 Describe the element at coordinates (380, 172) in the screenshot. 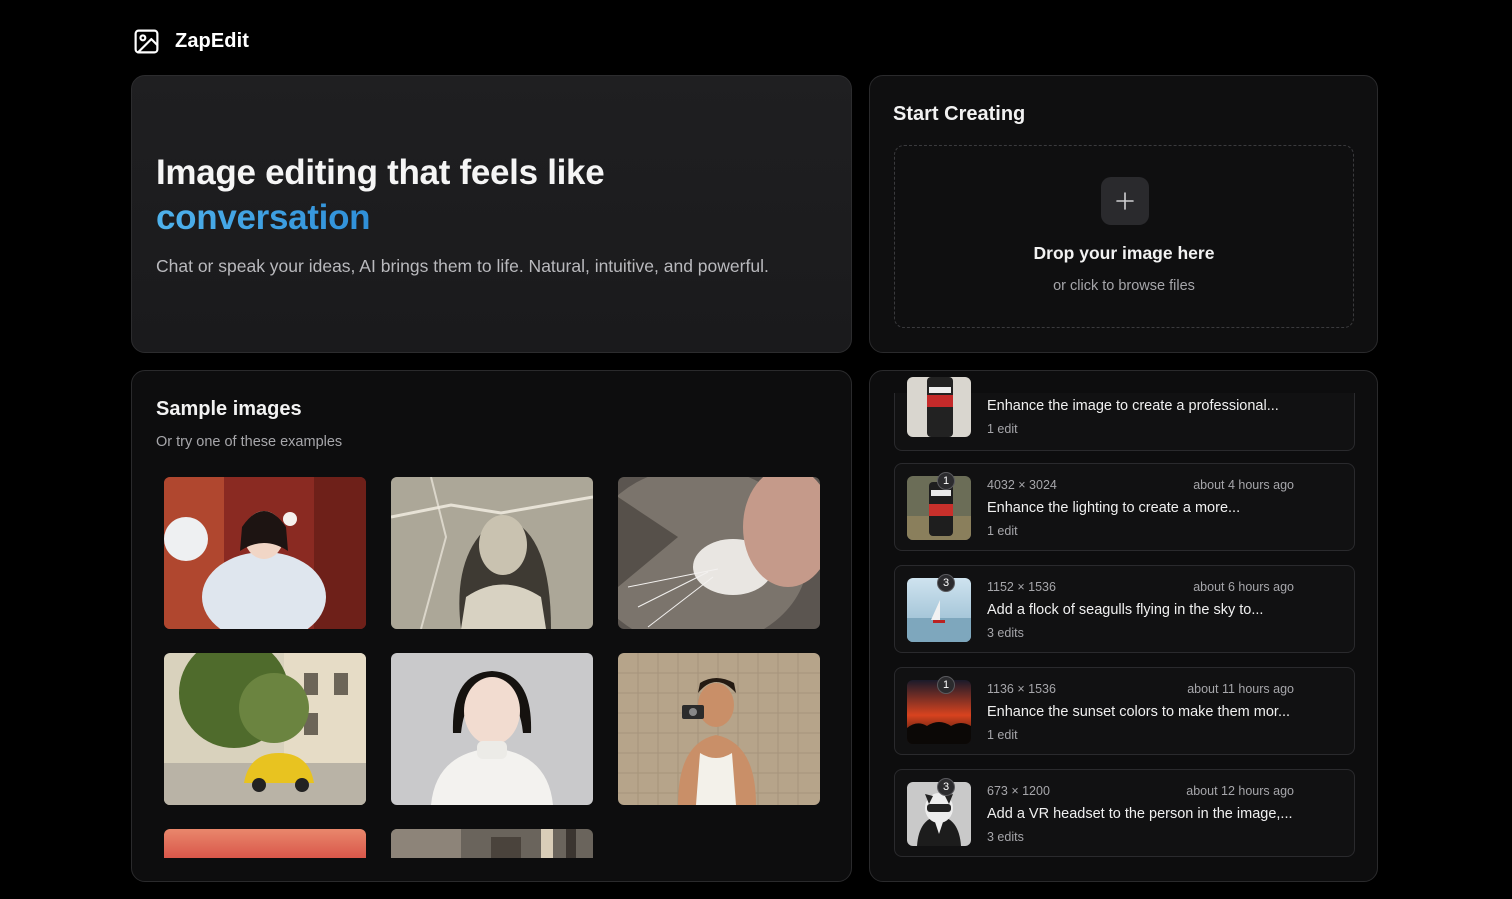

I see `hero-title: Image editing that feels like` at that location.